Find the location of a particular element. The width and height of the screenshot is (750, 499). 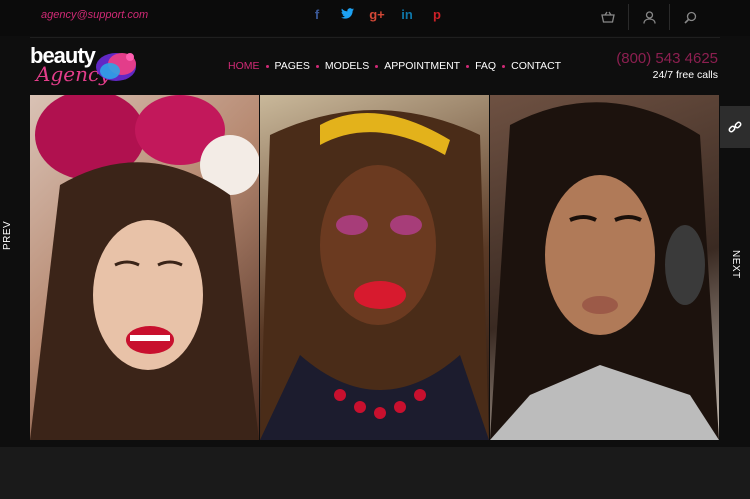

top-bar: agency@support.com f g+ in p is located at coordinates (375, 18).